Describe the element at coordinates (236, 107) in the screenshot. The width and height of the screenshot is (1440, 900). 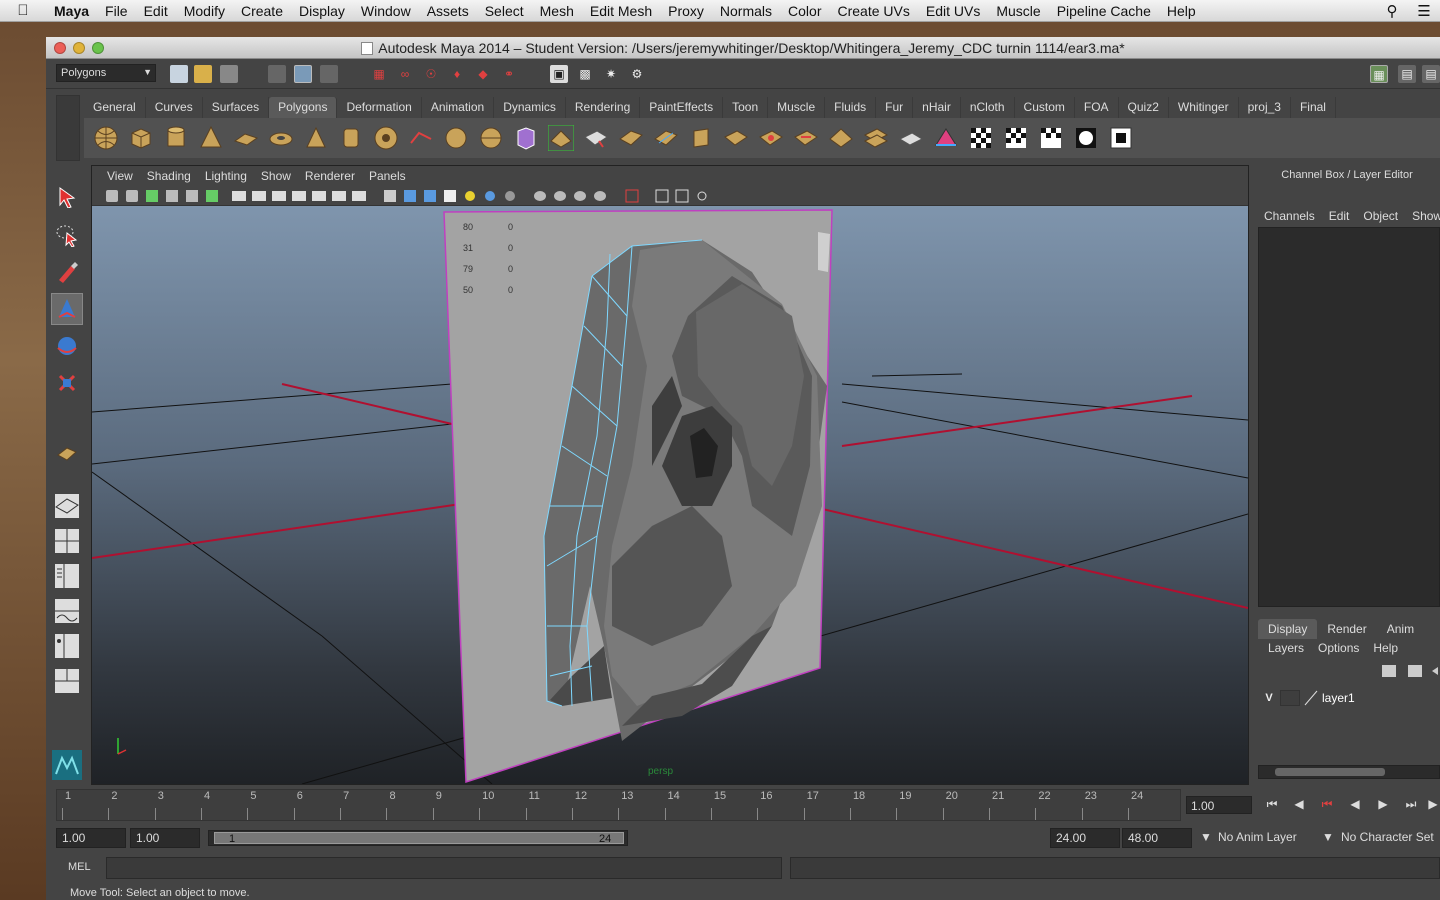
I see `shelf-tab-surfaces: Surfaces` at that location.